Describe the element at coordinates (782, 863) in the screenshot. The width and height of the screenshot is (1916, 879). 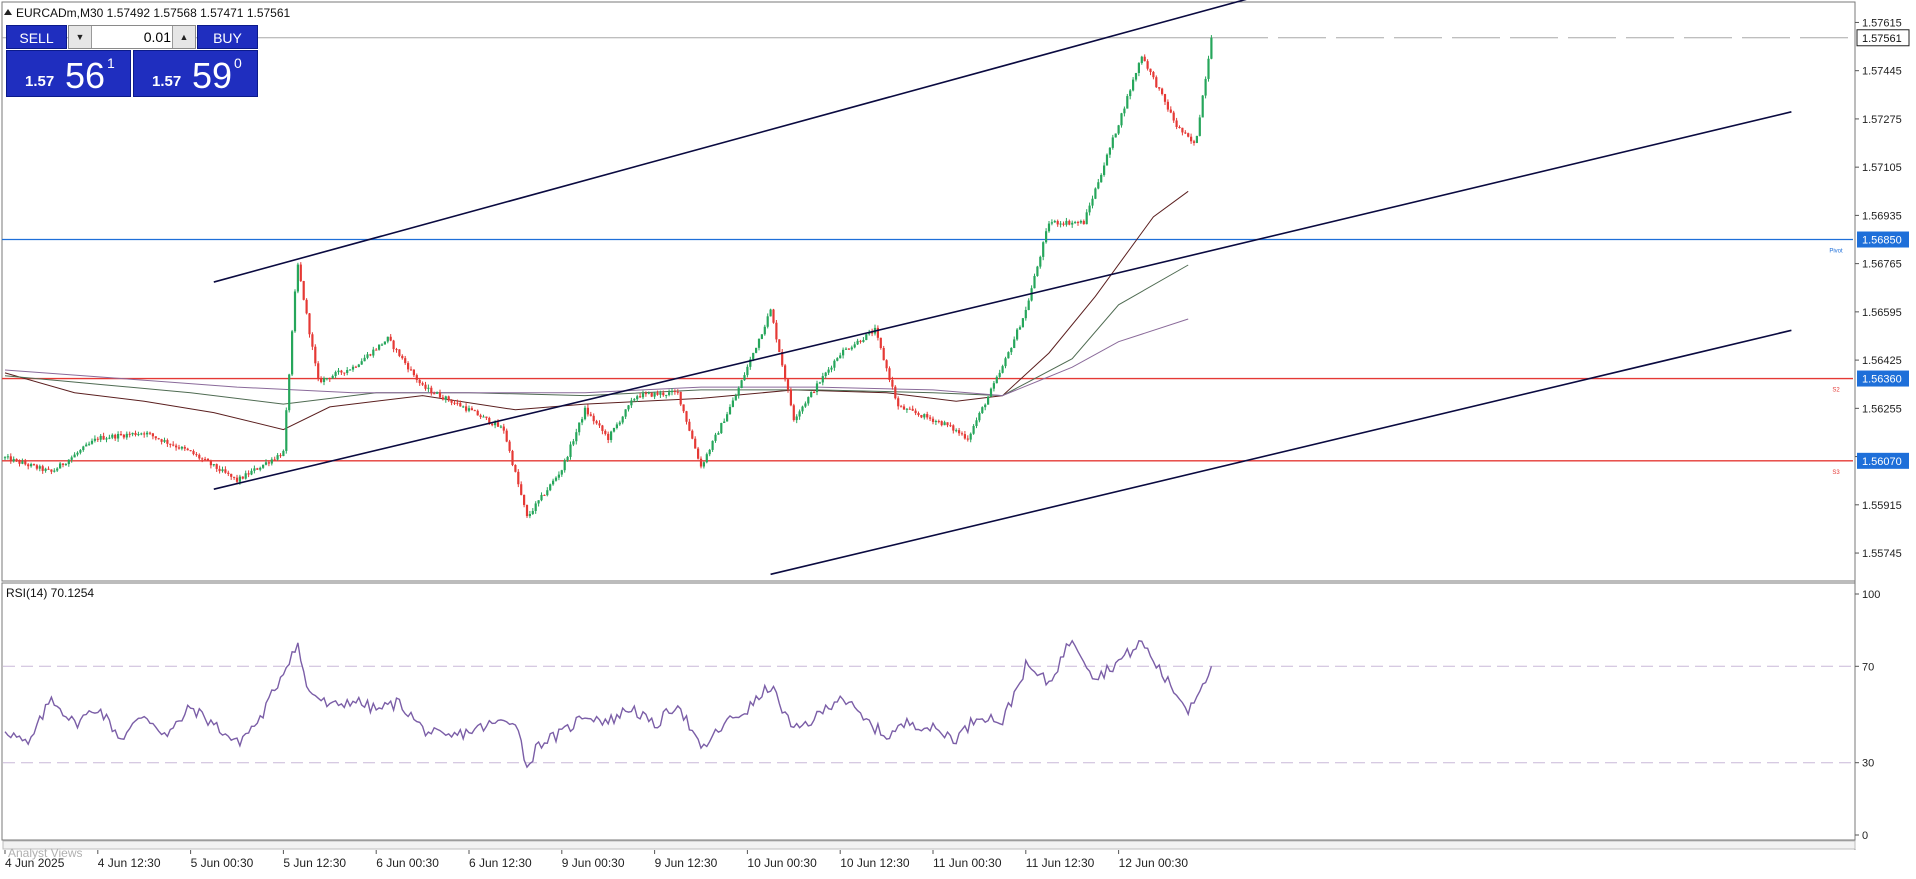
I see `time-tick-label: 10 Jun 00:30` at that location.